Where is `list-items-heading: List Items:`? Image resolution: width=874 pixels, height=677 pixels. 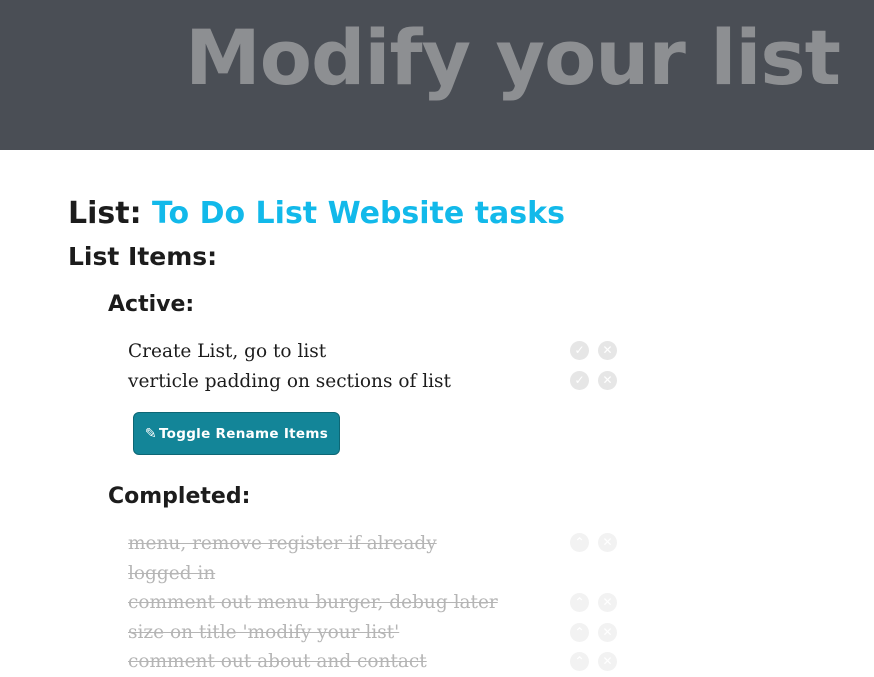 list-items-heading: List Items: is located at coordinates (143, 256).